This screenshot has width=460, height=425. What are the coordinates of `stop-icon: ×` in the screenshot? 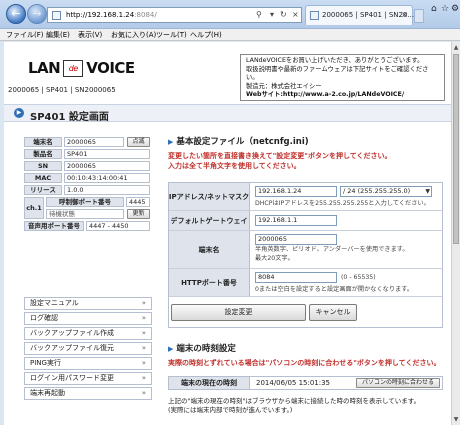 It's located at (295, 14).